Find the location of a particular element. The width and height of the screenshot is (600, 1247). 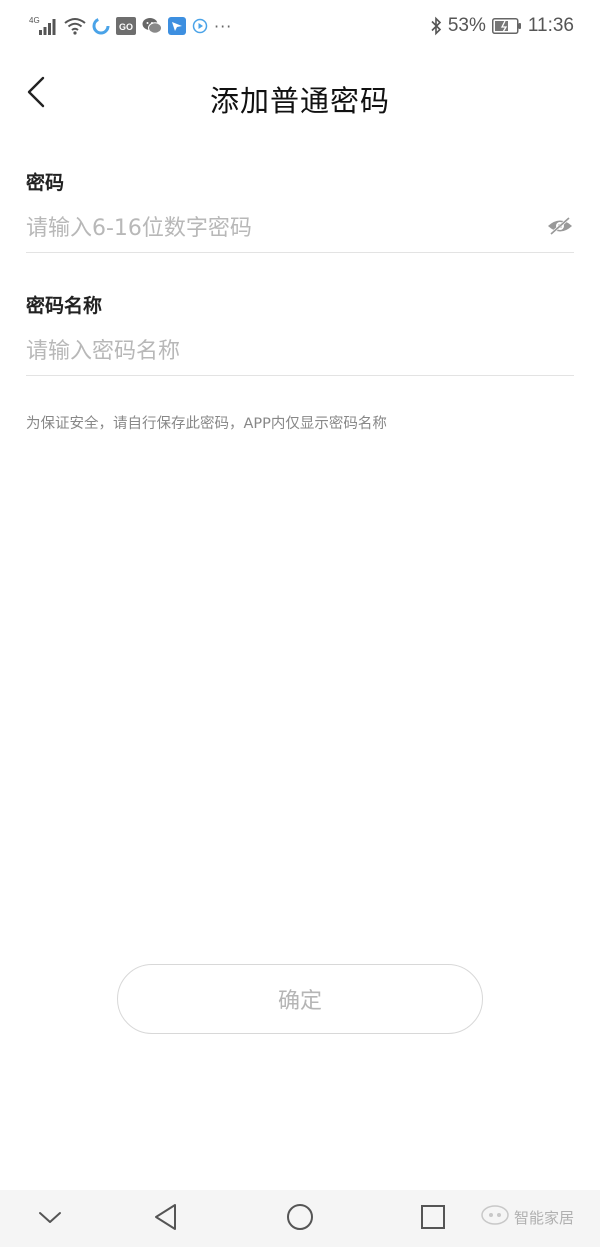

battery-percent: 53% is located at coordinates (466, 25).